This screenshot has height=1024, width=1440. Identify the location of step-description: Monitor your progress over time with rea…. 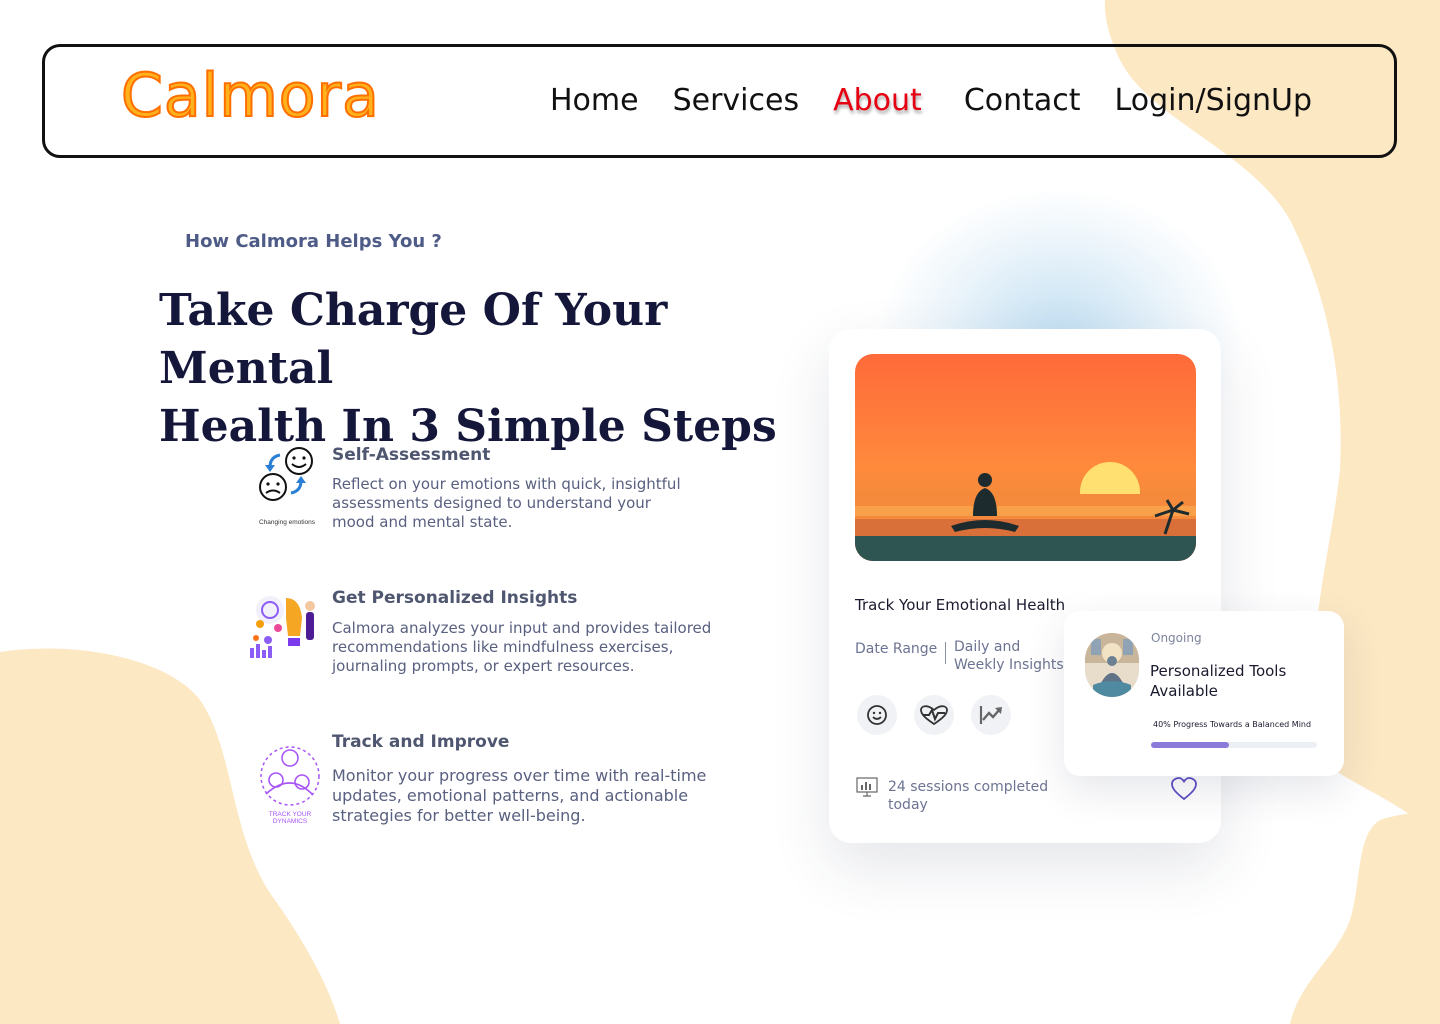
(532, 796).